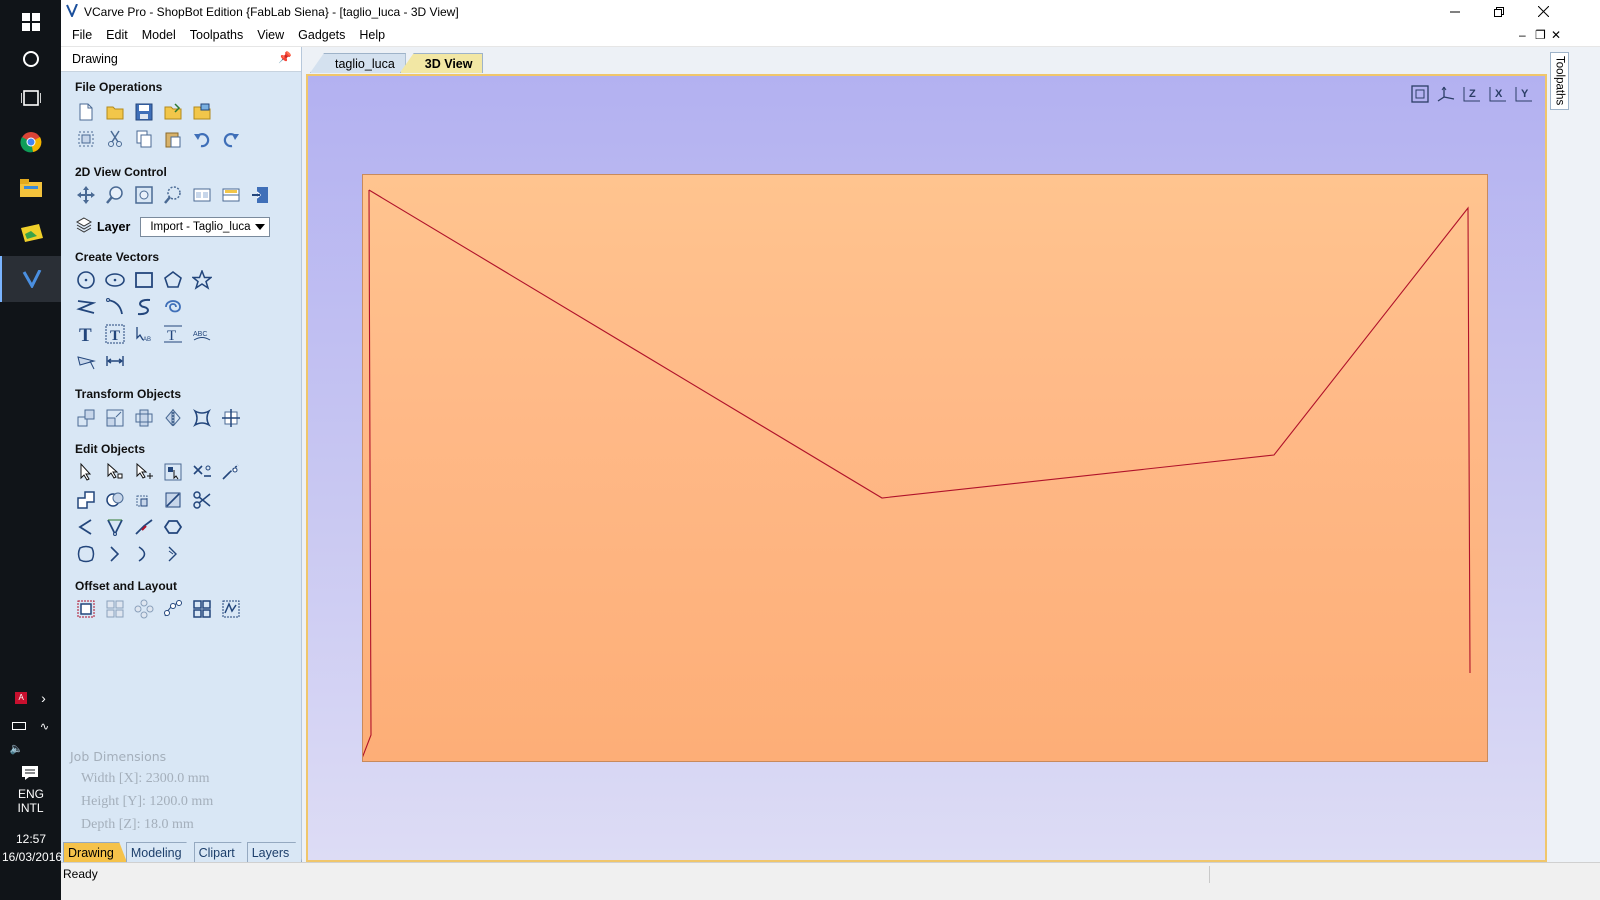 Image resolution: width=1600 pixels, height=900 pixels. I want to click on import-vectors-icon, so click(173, 112).